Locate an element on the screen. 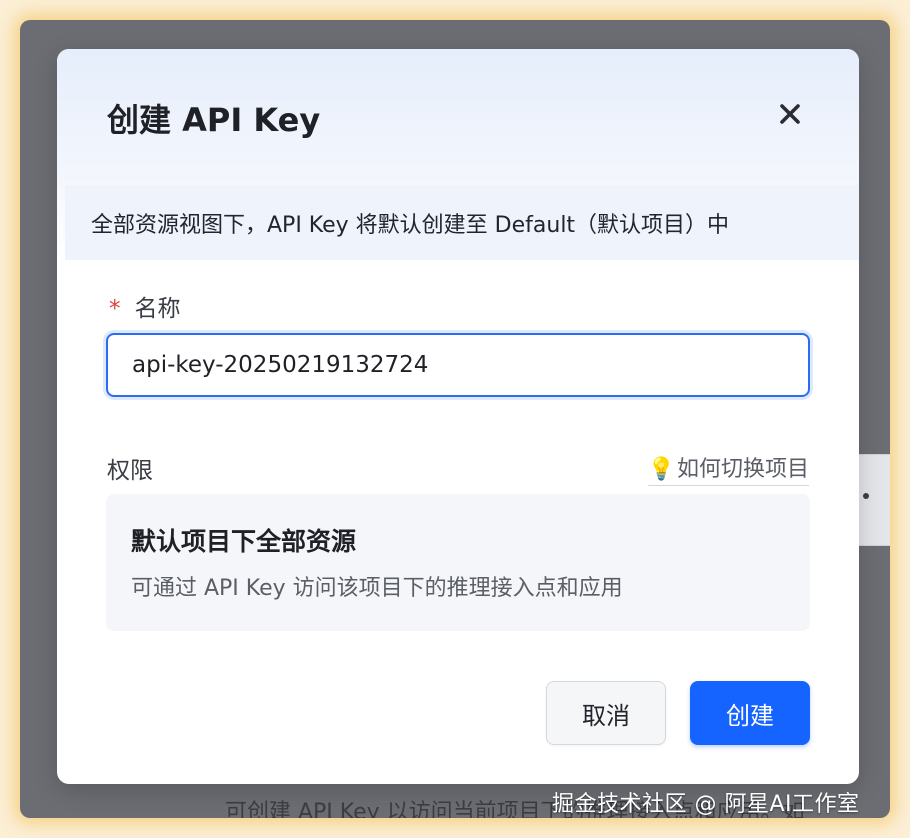  permission-label: 权限 is located at coordinates (130, 471).